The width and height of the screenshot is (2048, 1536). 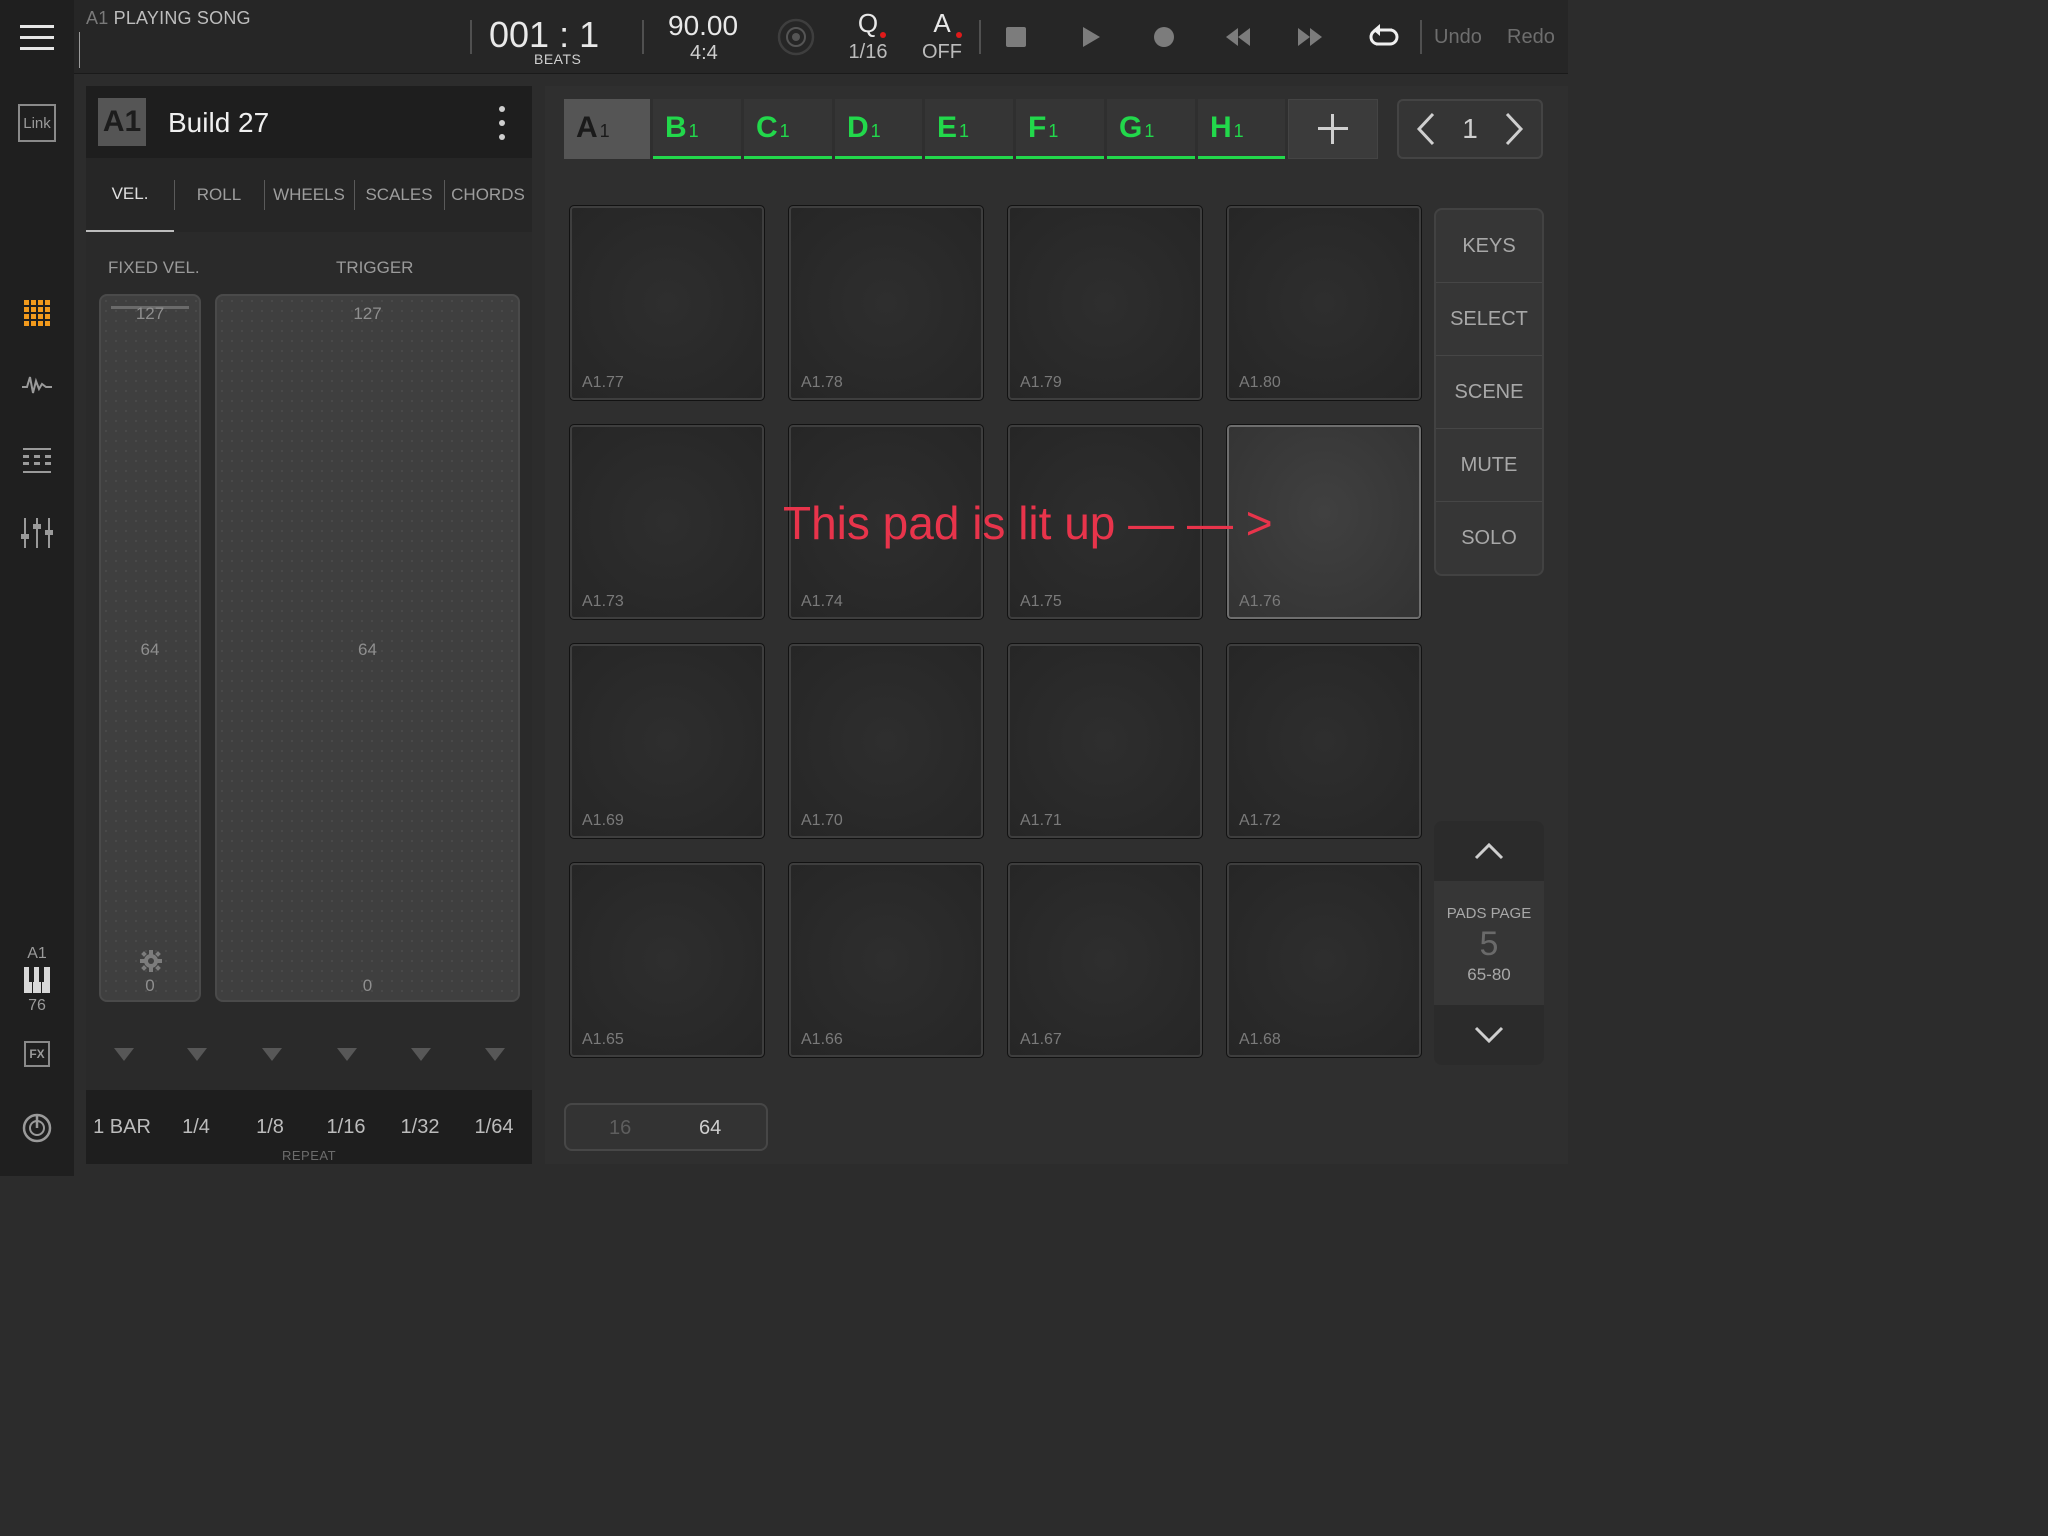 What do you see at coordinates (796, 37) in the screenshot?
I see `target-icon` at bounding box center [796, 37].